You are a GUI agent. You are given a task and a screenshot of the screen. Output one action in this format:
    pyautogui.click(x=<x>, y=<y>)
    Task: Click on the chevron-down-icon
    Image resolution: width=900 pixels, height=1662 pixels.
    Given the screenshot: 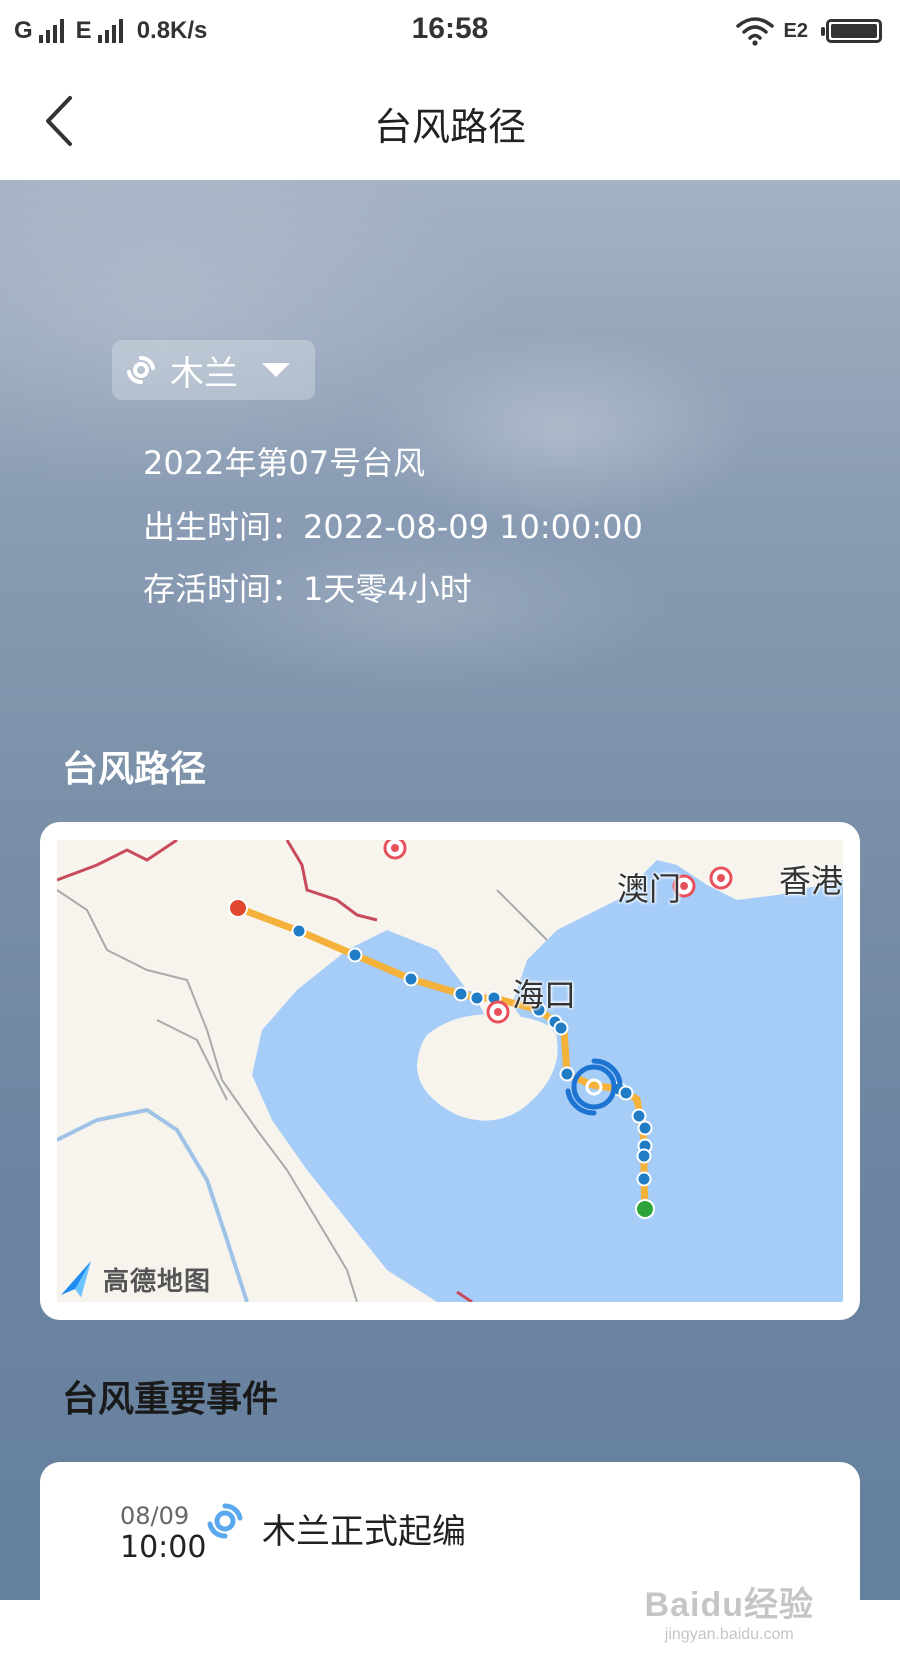 What is the action you would take?
    pyautogui.click(x=276, y=370)
    